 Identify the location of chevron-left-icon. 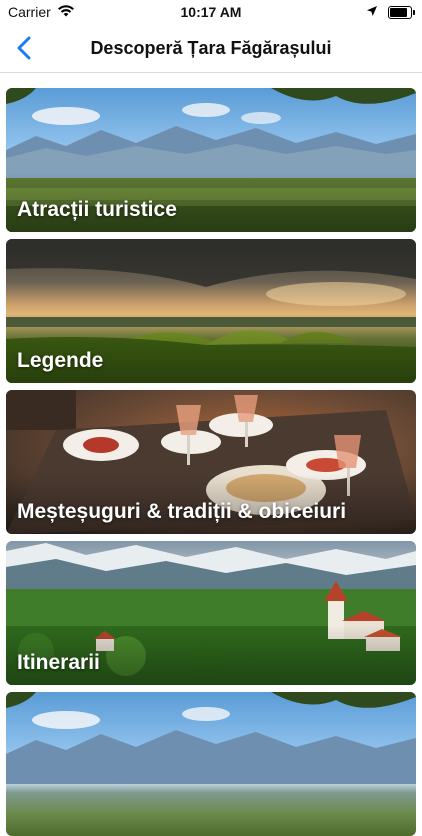
(24, 48).